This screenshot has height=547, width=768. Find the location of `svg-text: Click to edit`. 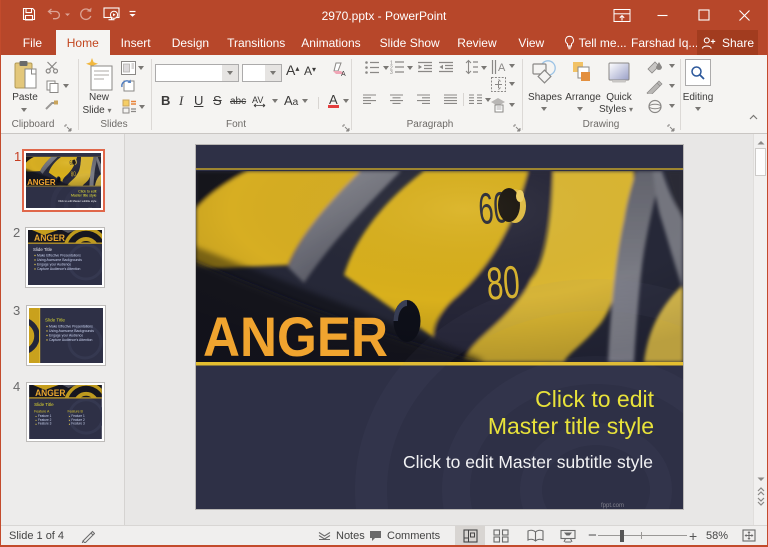

svg-text: Click to edit is located at coordinates (594, 399).